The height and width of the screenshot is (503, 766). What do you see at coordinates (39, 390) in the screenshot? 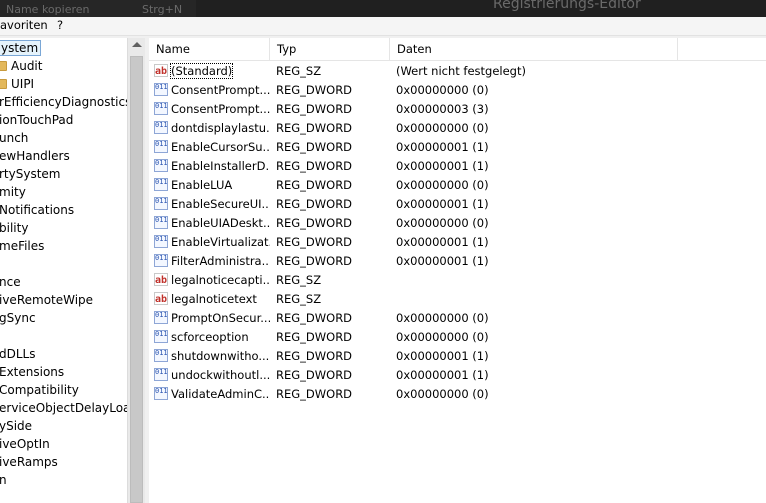
I see `tree-item: Compatibility` at bounding box center [39, 390].